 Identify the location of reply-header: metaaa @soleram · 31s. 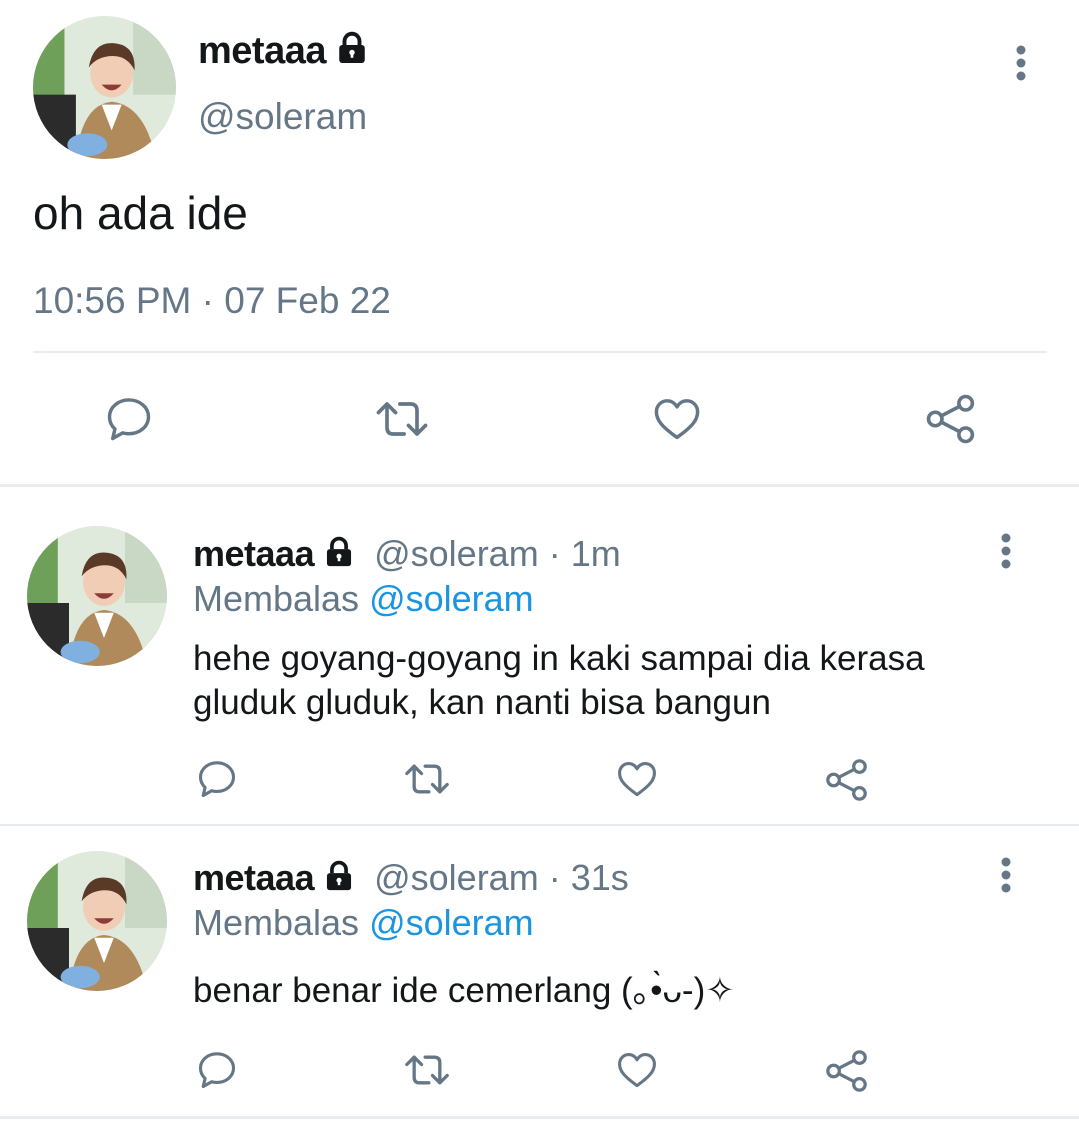
(411, 879).